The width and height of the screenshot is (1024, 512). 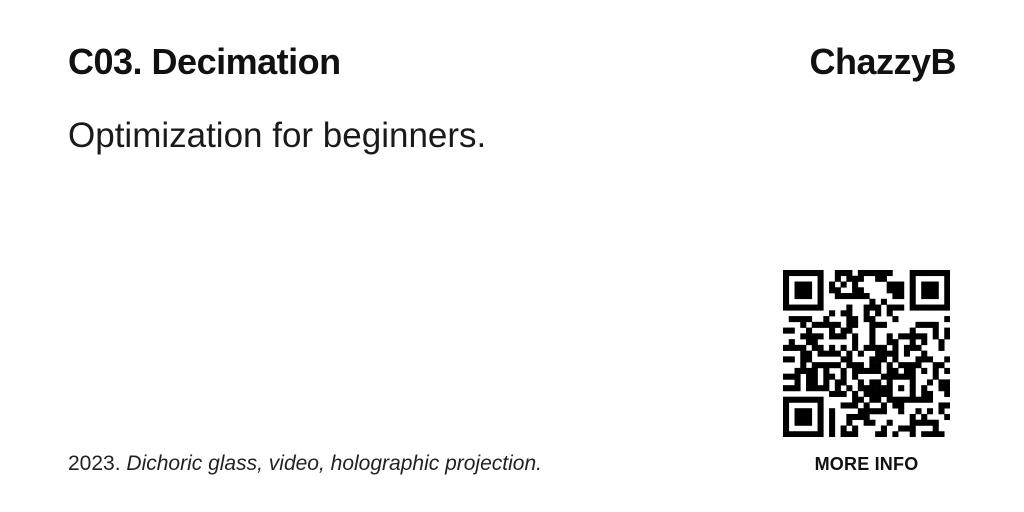 I want to click on artwork-year: 2023., so click(x=94, y=463).